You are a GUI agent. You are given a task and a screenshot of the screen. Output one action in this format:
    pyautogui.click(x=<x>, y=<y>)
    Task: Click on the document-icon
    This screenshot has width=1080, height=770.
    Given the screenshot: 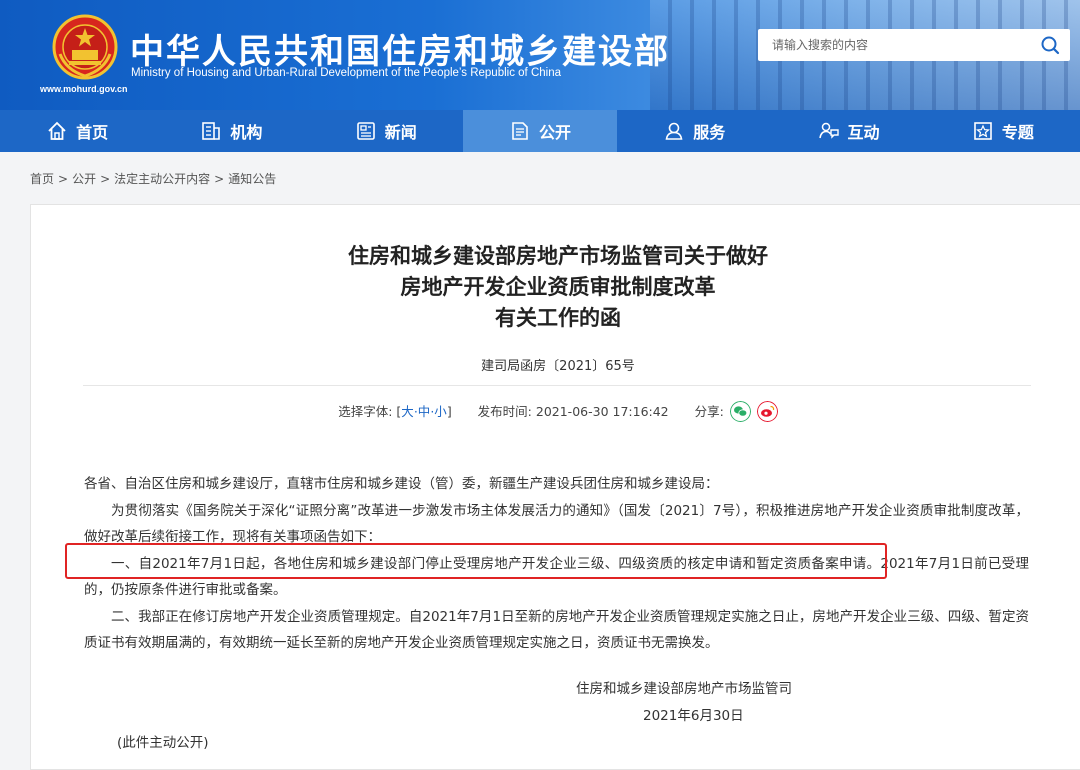 What is the action you would take?
    pyautogui.click(x=520, y=131)
    